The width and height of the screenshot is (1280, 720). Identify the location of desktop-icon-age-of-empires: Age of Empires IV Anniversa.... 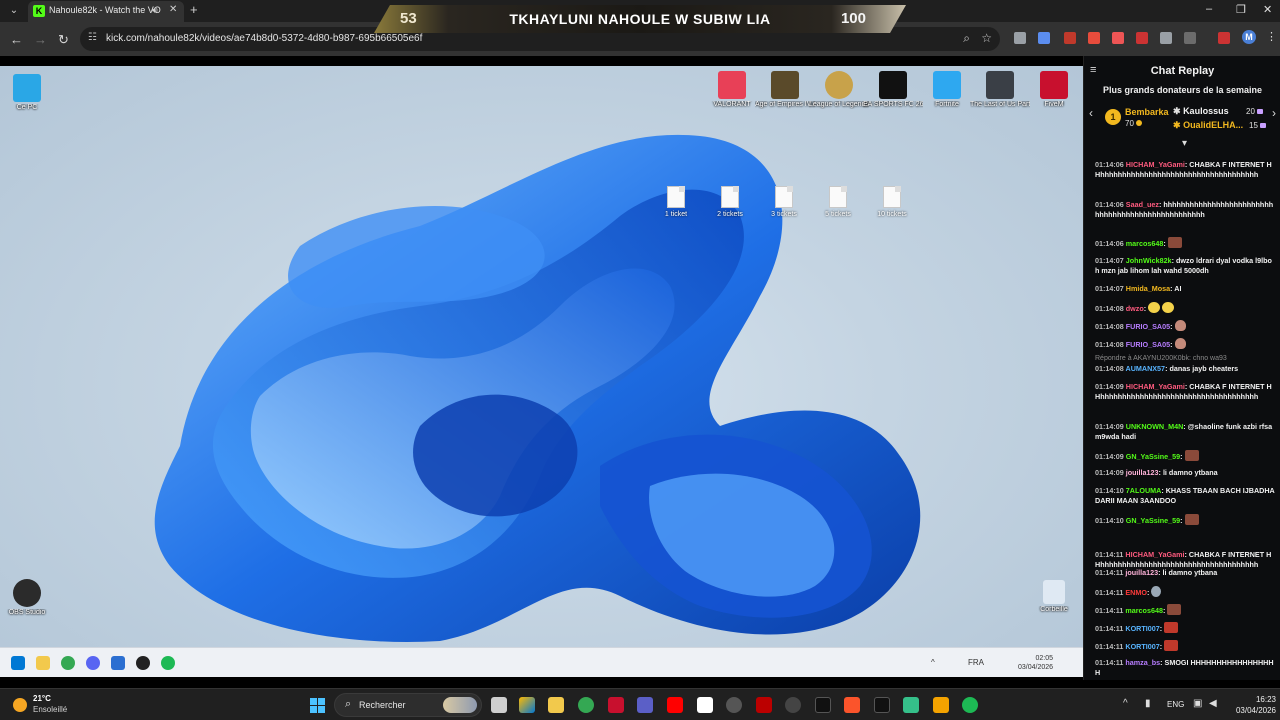
(785, 90).